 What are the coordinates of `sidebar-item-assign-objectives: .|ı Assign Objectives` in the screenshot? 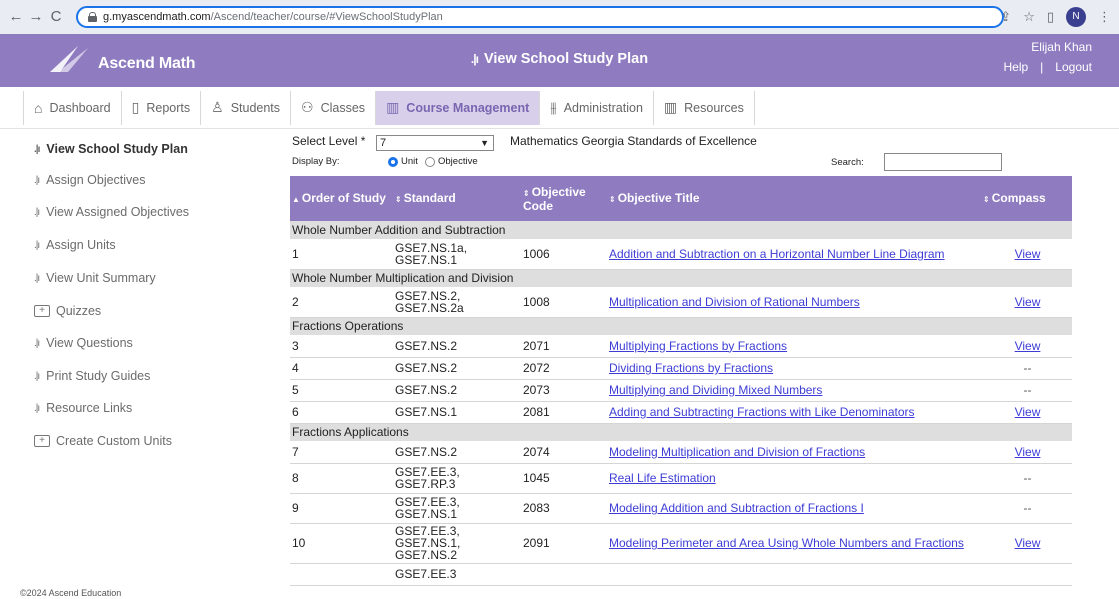 It's located at (90, 180).